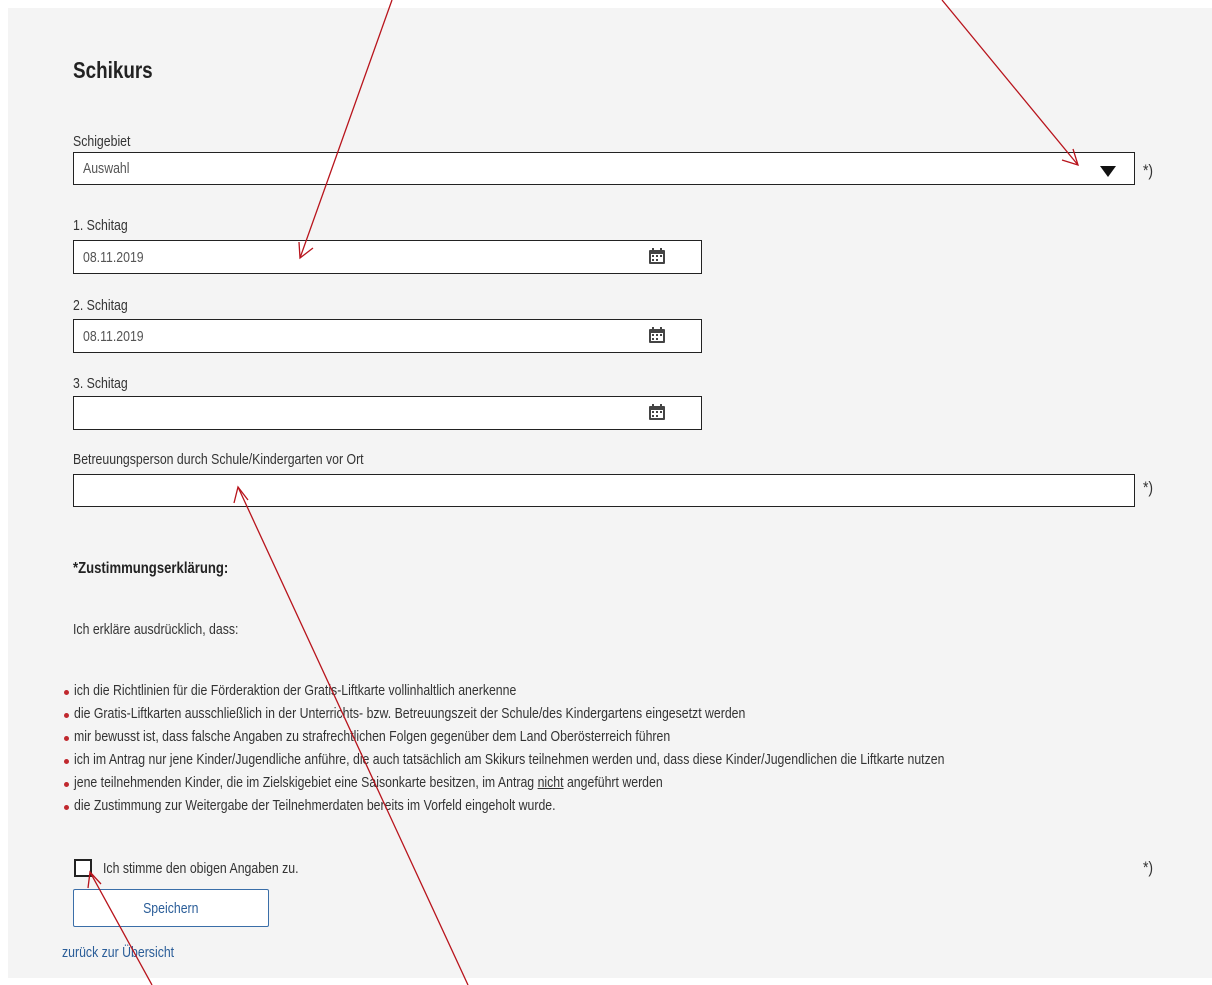 The height and width of the screenshot is (985, 1212). Describe the element at coordinates (1148, 170) in the screenshot. I see `required-marker-skiarea: *)` at that location.